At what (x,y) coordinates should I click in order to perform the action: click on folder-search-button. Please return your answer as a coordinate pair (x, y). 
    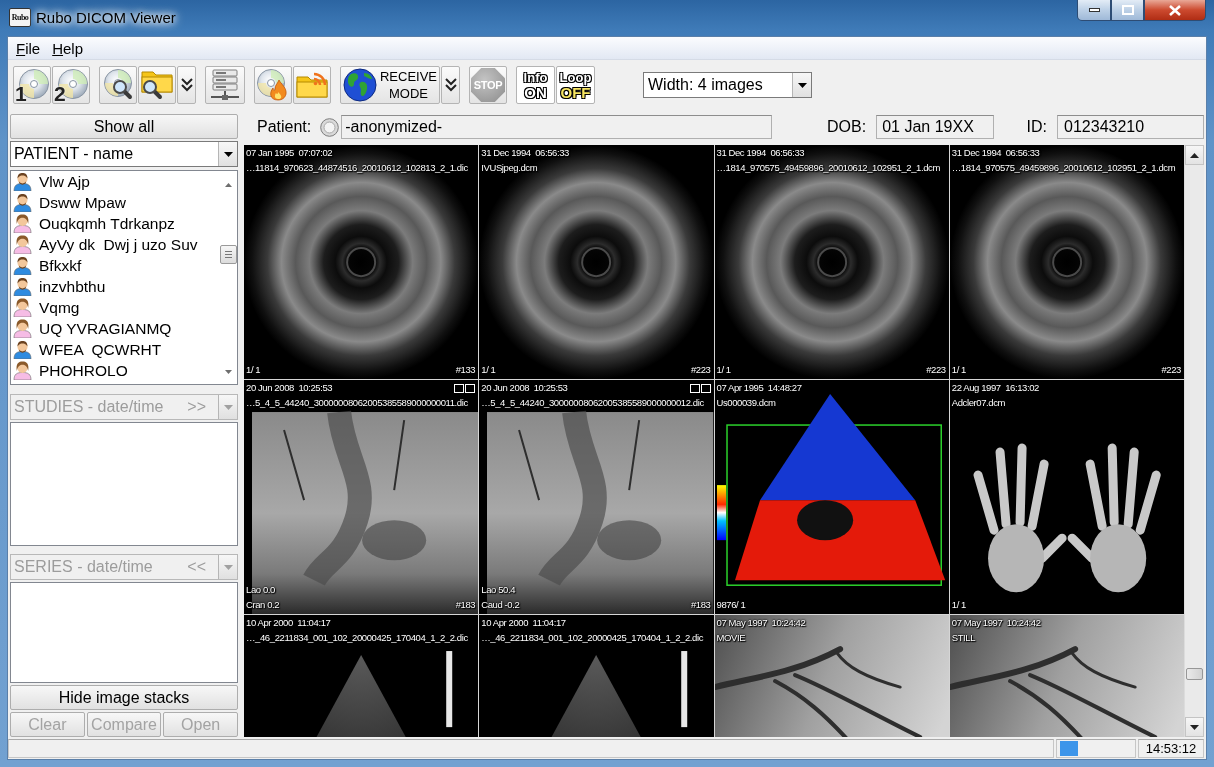
    Looking at the image, I should click on (157, 85).